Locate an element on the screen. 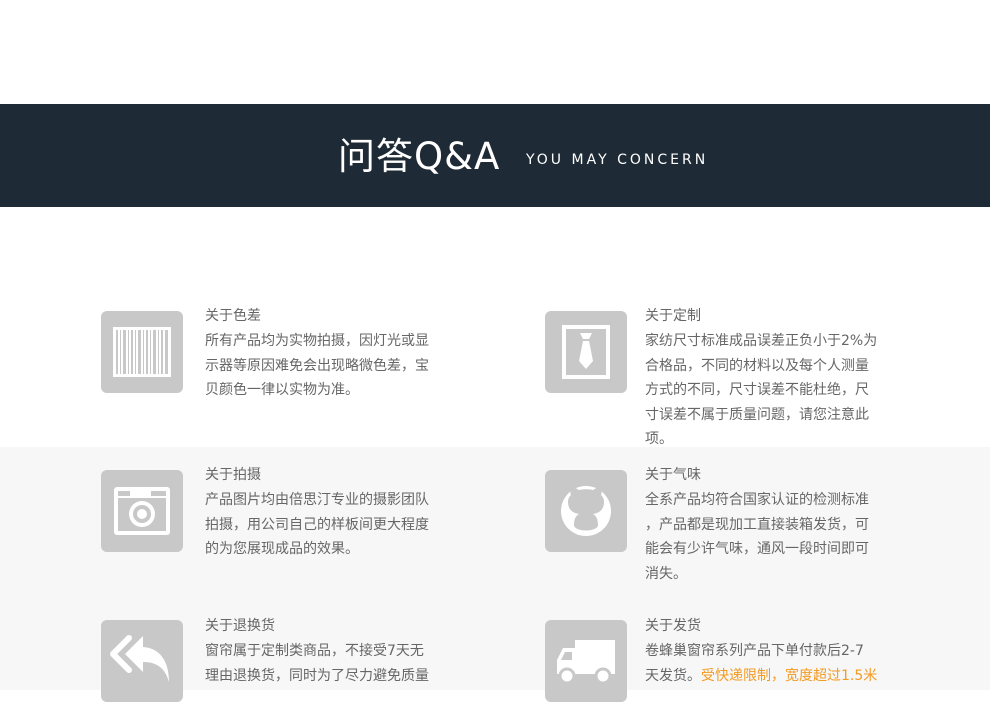 The width and height of the screenshot is (990, 702). item-title-photo: 关于拍摄 is located at coordinates (233, 475).